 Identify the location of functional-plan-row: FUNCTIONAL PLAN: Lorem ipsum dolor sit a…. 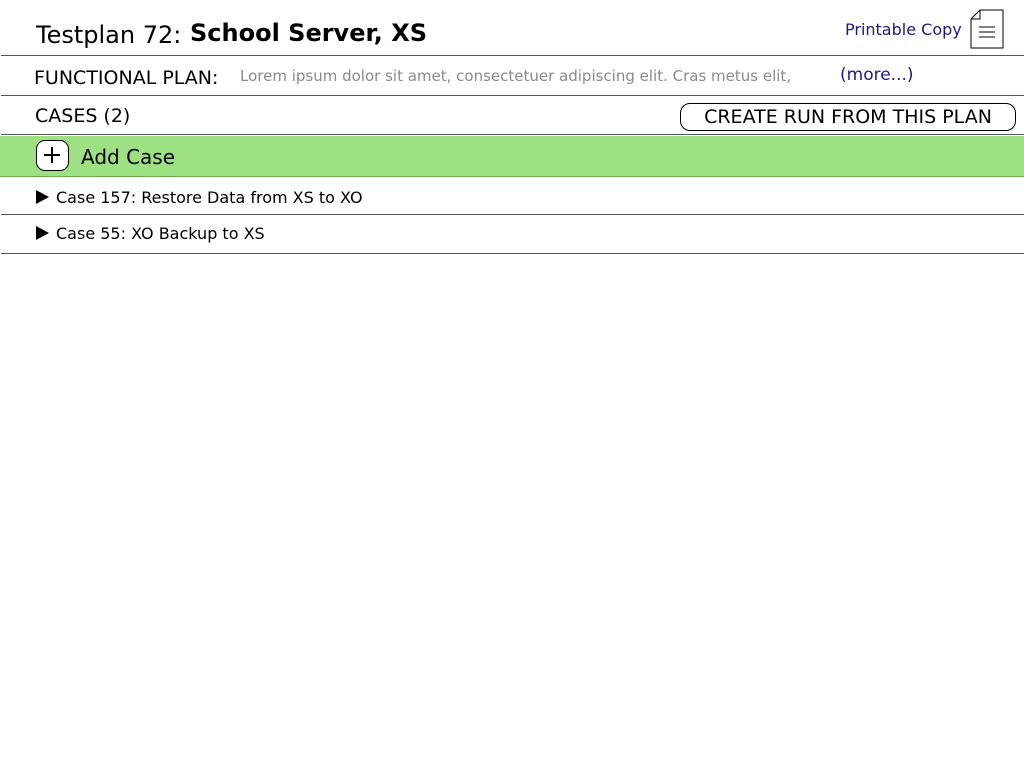
(512, 76).